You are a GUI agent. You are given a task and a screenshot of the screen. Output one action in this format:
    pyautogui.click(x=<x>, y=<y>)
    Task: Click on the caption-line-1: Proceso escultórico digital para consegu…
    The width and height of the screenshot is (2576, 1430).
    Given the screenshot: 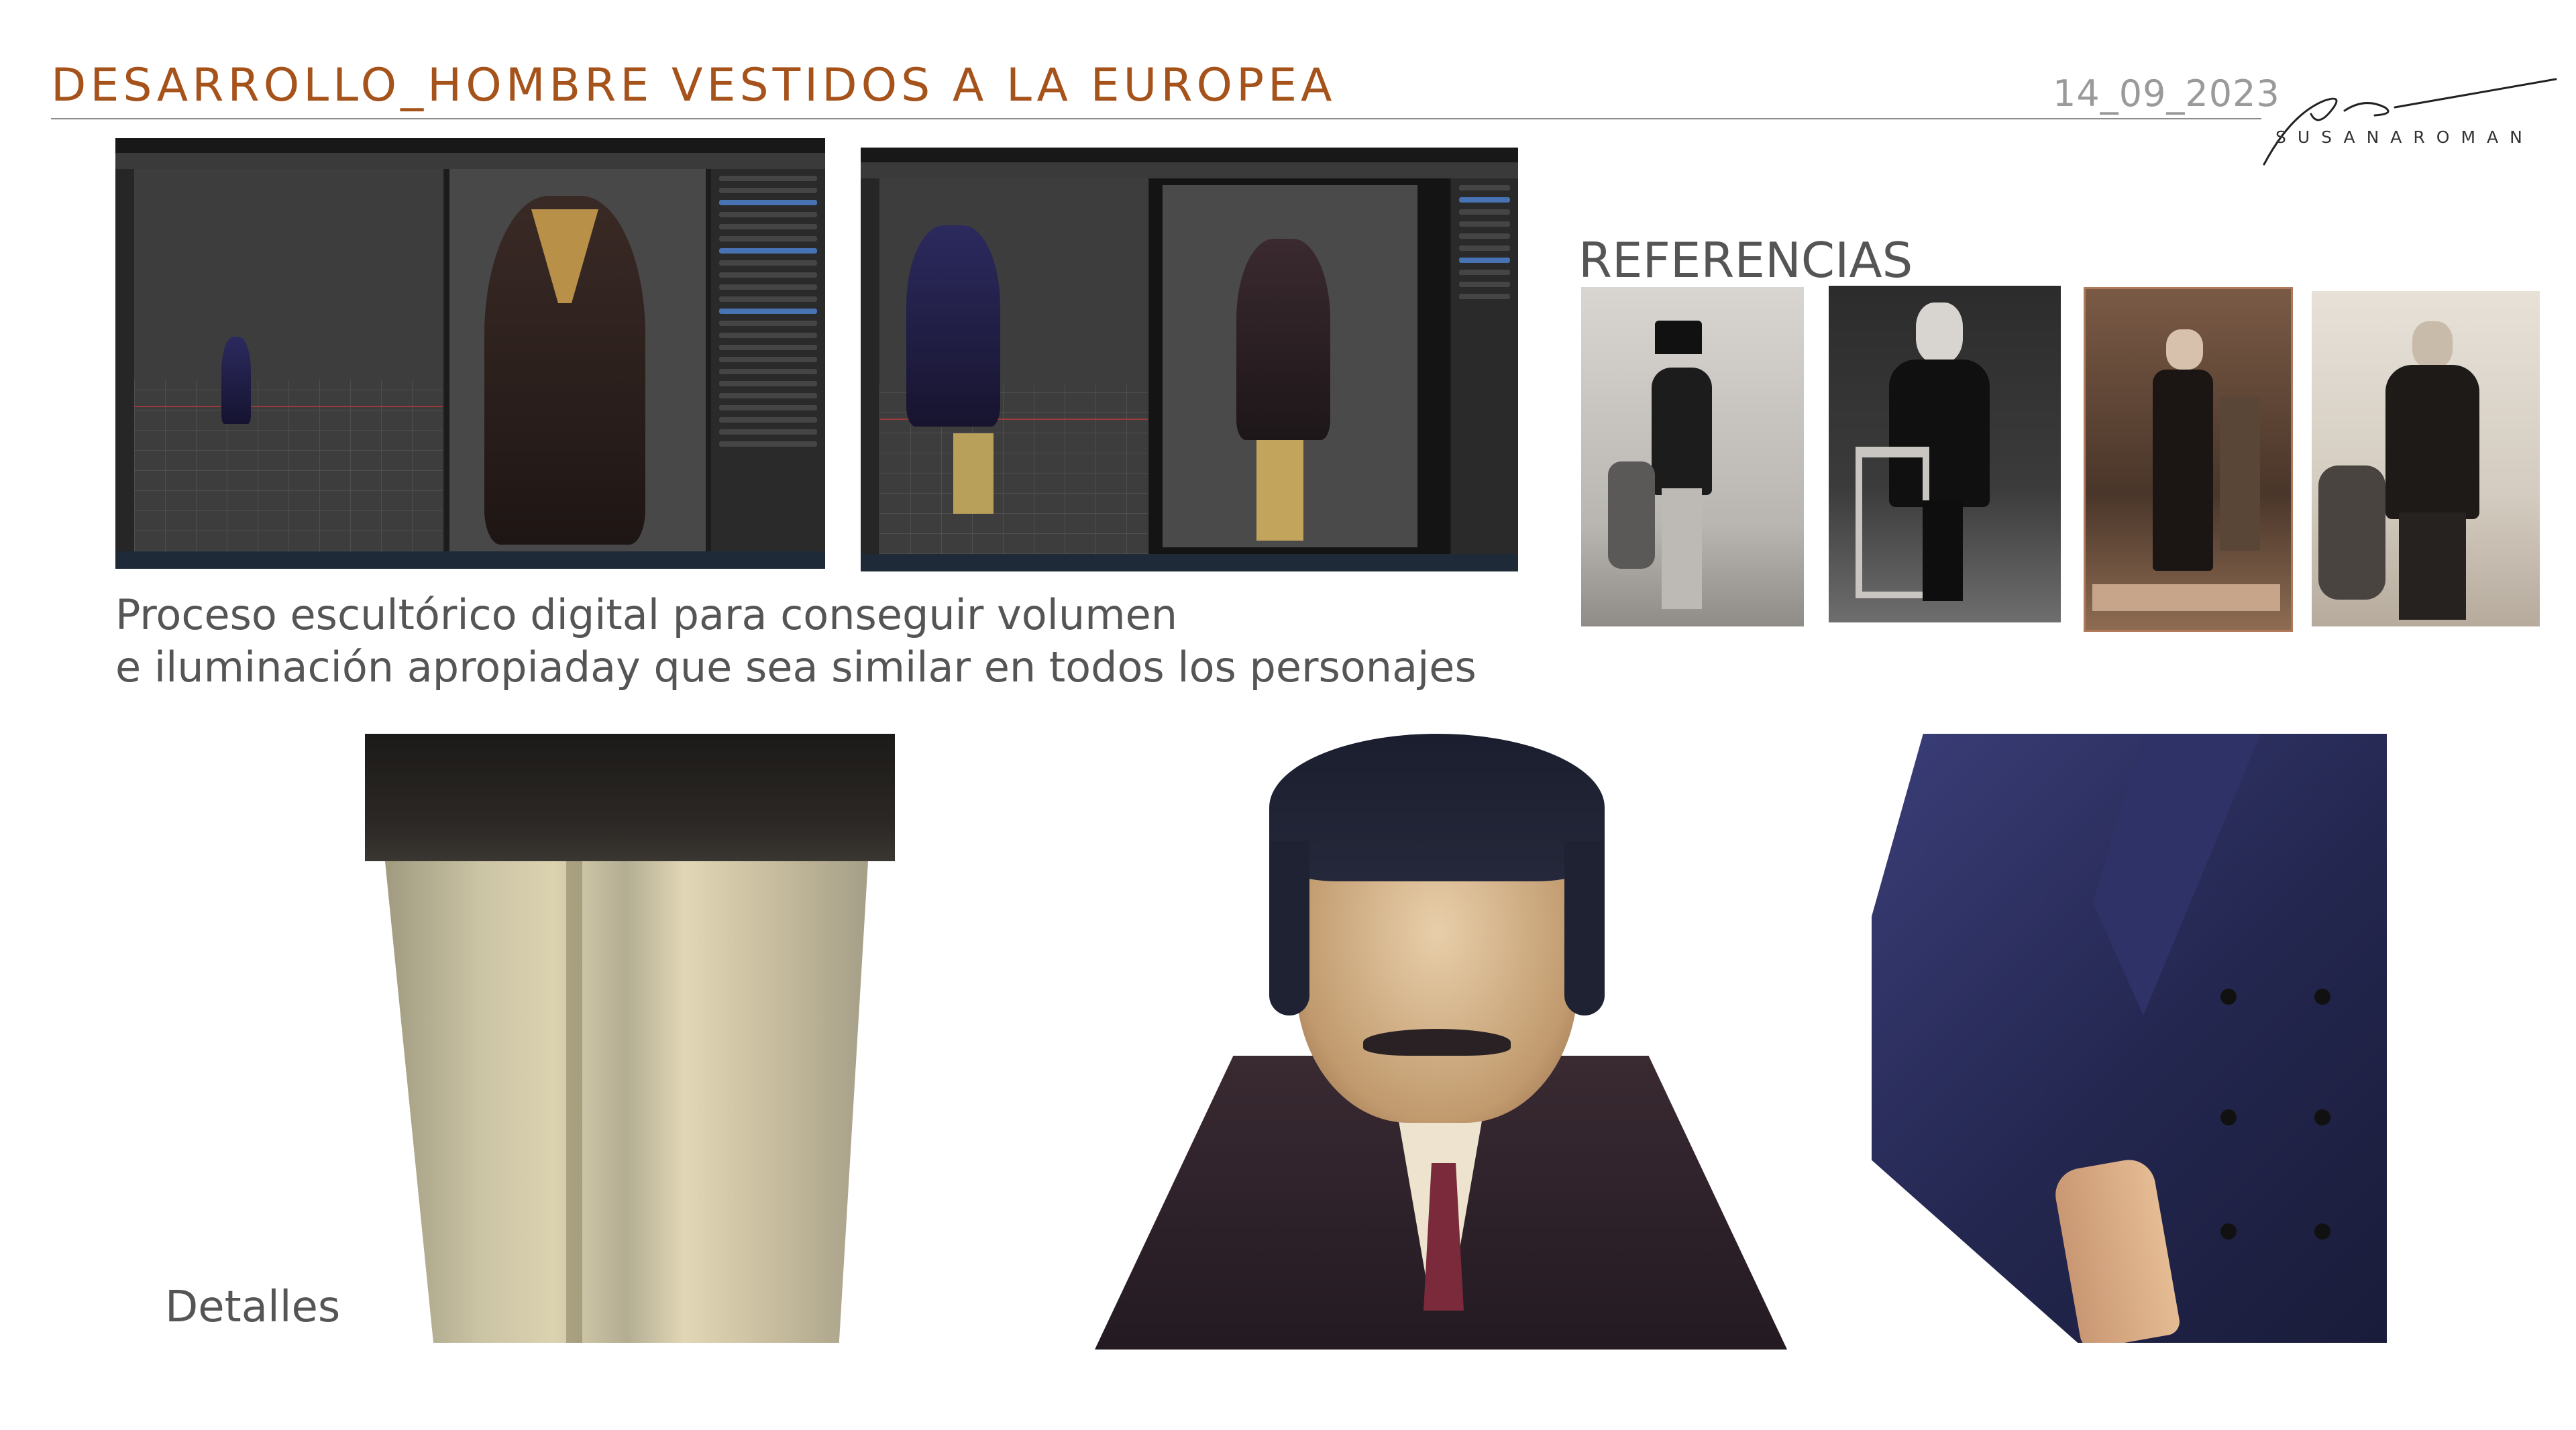 What is the action you would take?
    pyautogui.click(x=646, y=615)
    